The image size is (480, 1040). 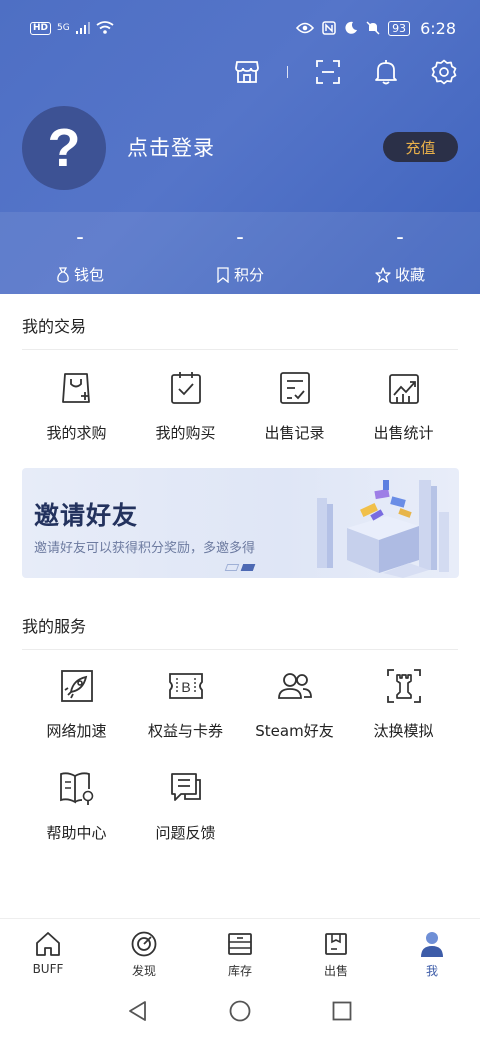 I want to click on service-item-label: 权益与卡券, so click(x=185, y=731).